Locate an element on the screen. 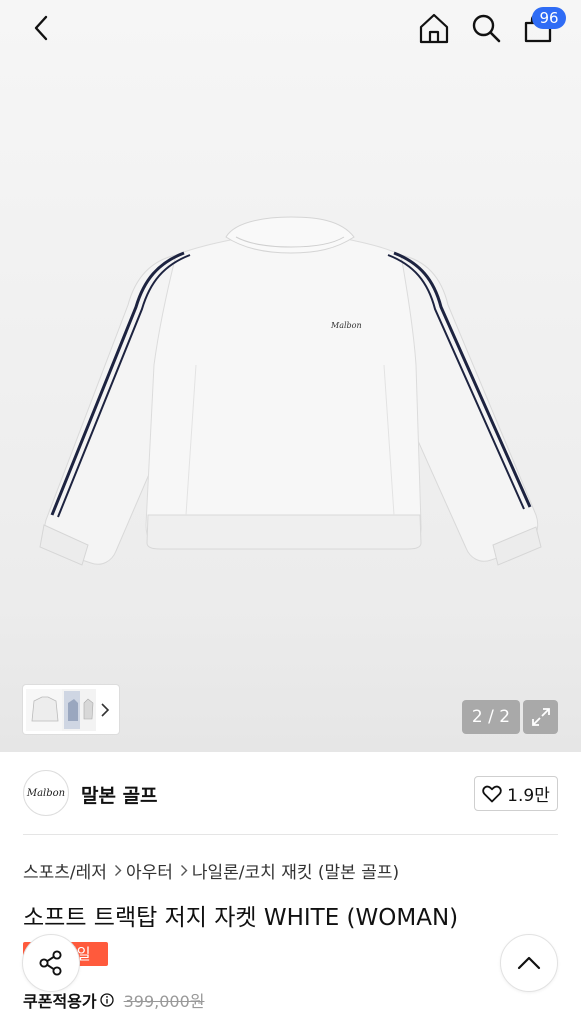  share-icon is located at coordinates (50, 963).